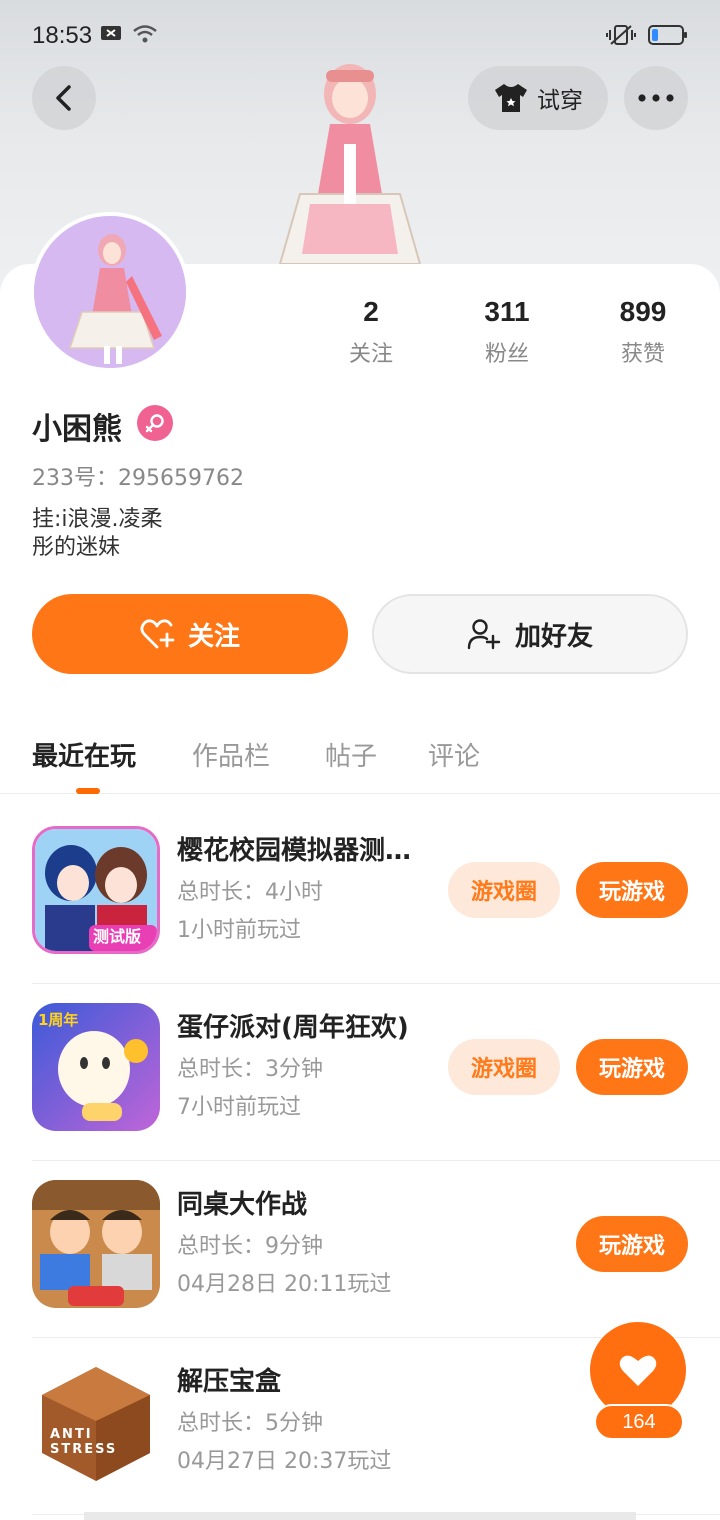 This screenshot has width=720, height=1520. I want to click on follow-label: 关注, so click(213, 636).